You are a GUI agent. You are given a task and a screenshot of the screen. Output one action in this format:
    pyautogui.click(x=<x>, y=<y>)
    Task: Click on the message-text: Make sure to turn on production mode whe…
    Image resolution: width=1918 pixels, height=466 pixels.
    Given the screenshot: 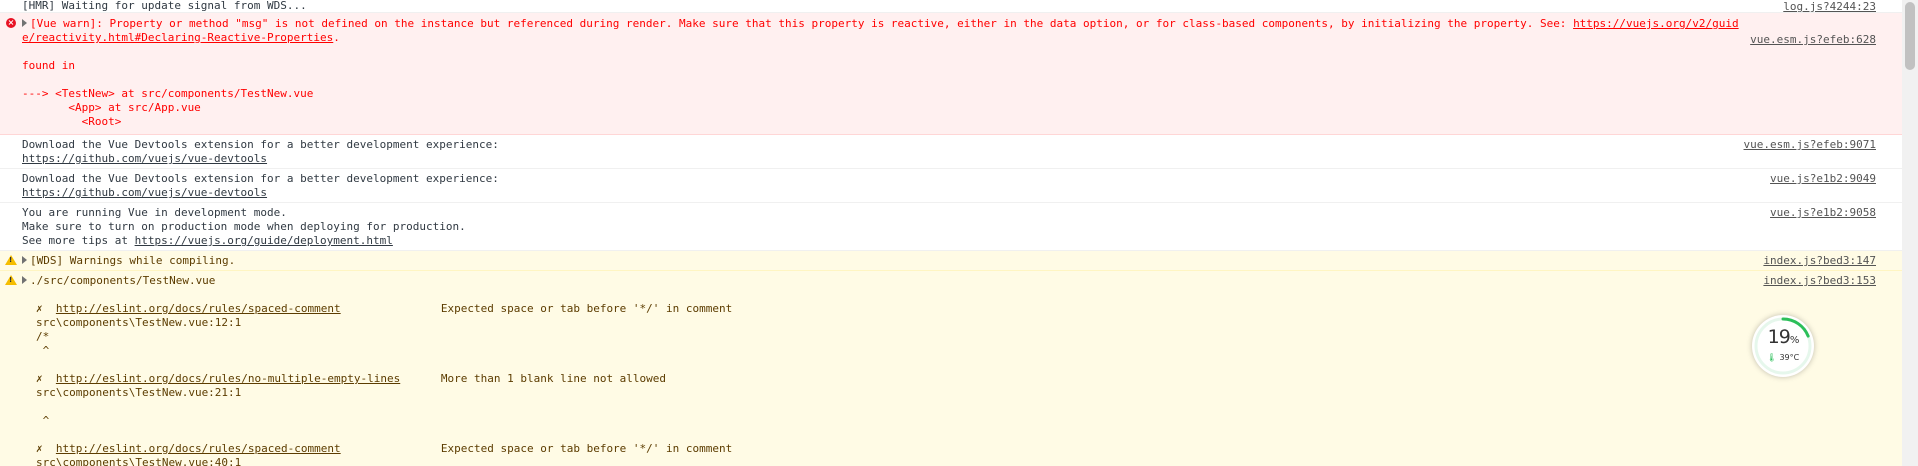 What is the action you would take?
    pyautogui.click(x=244, y=226)
    